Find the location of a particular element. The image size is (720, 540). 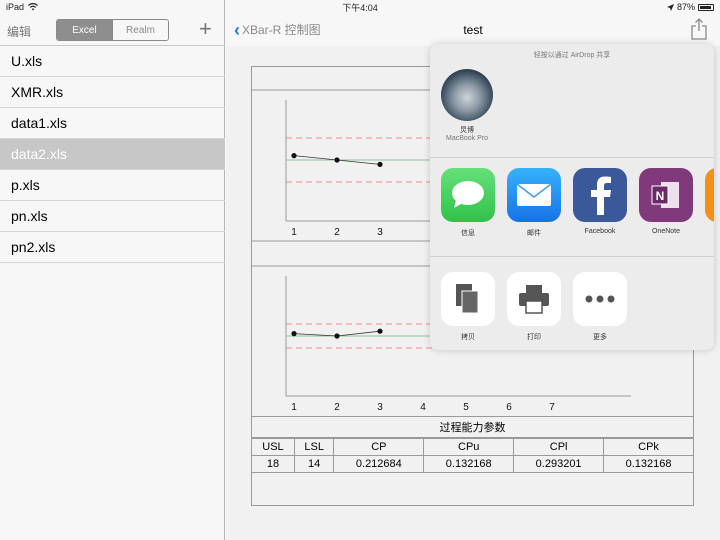

table-header: CPk is located at coordinates (648, 447).